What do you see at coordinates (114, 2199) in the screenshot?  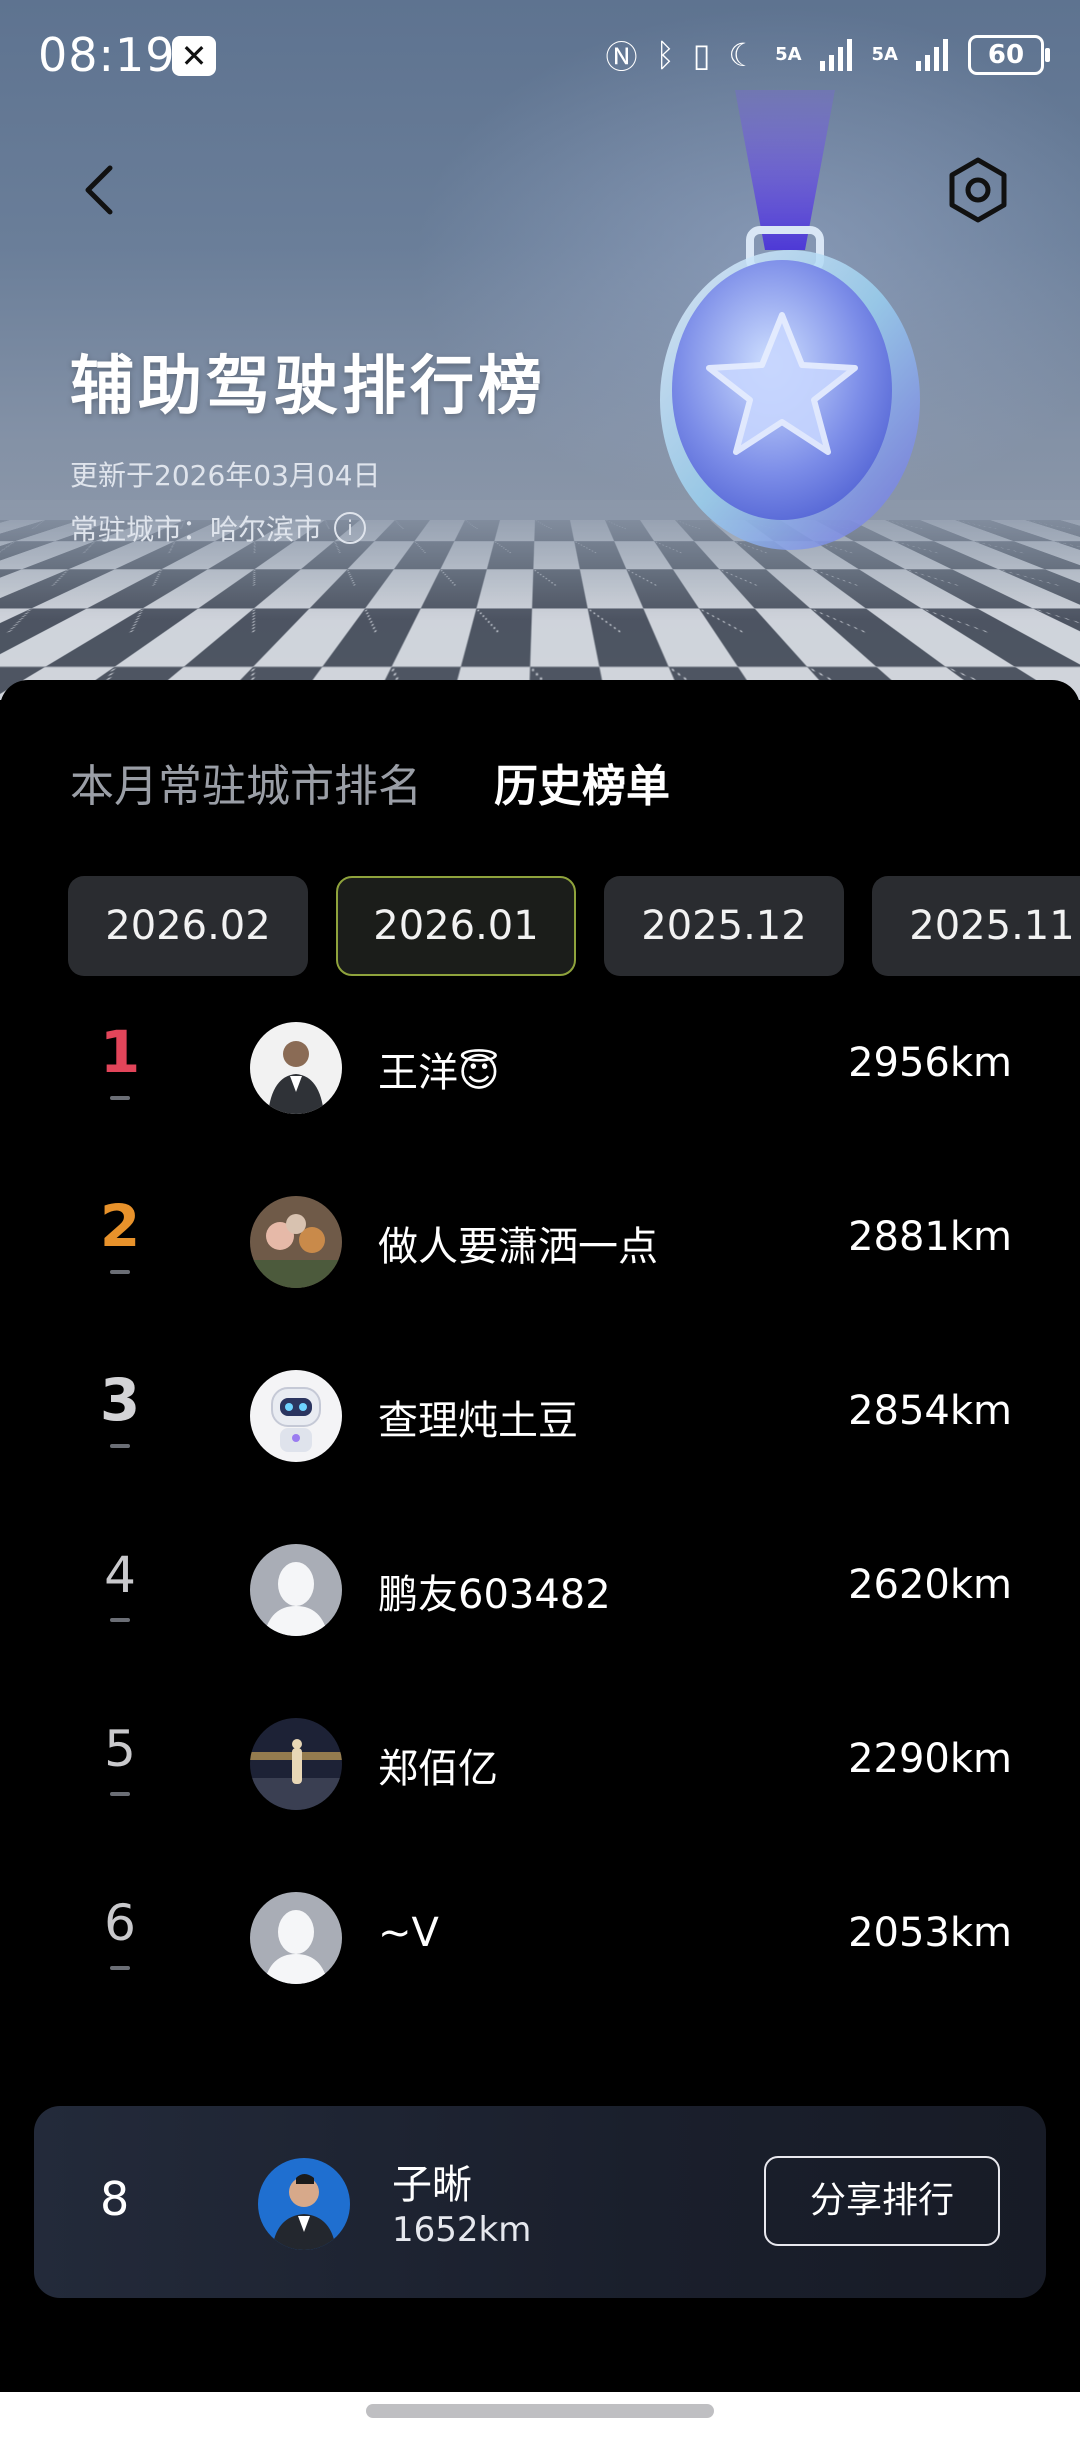 I see `my-rank-number: 8` at bounding box center [114, 2199].